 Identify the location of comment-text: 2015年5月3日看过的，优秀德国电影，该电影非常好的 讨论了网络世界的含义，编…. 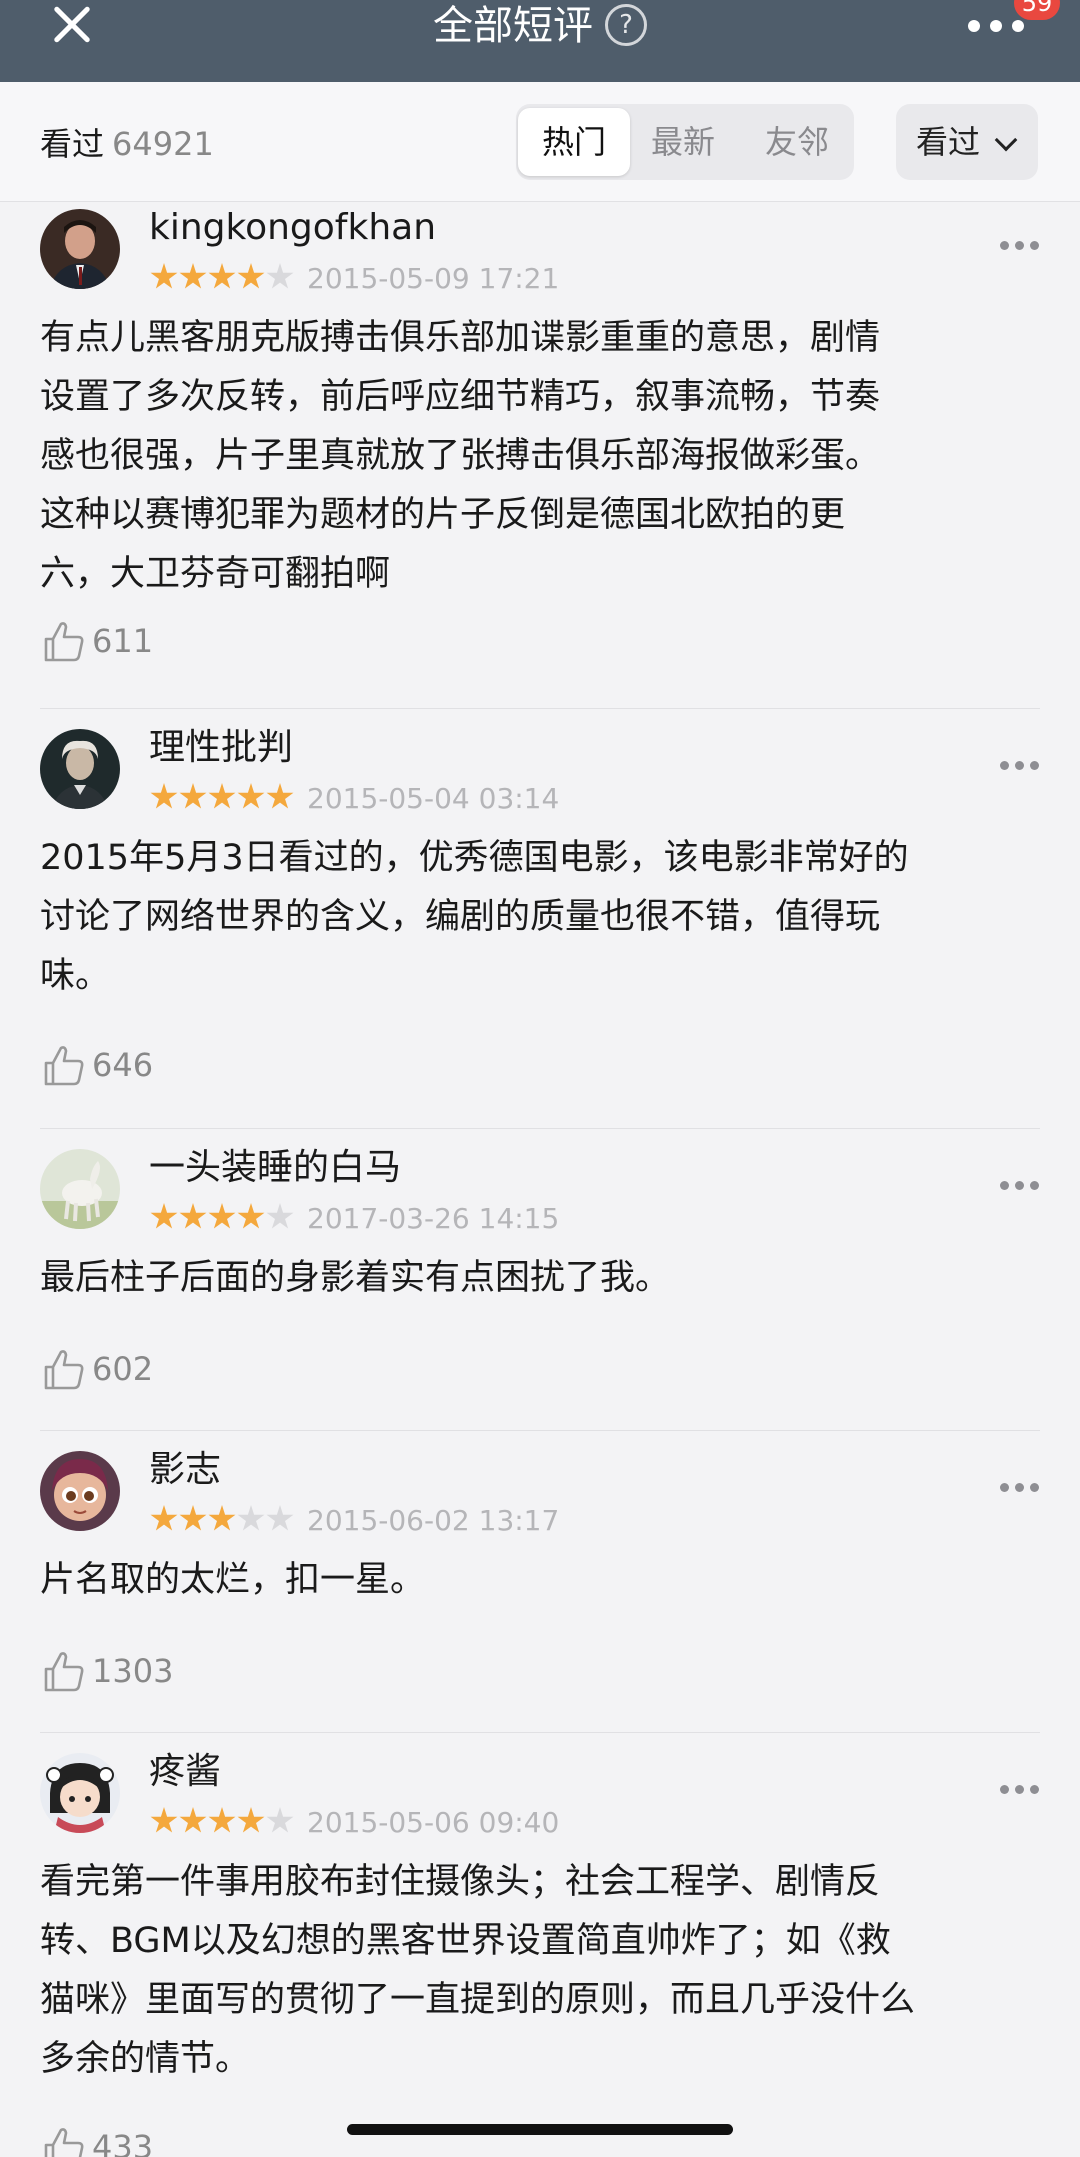
(540, 917).